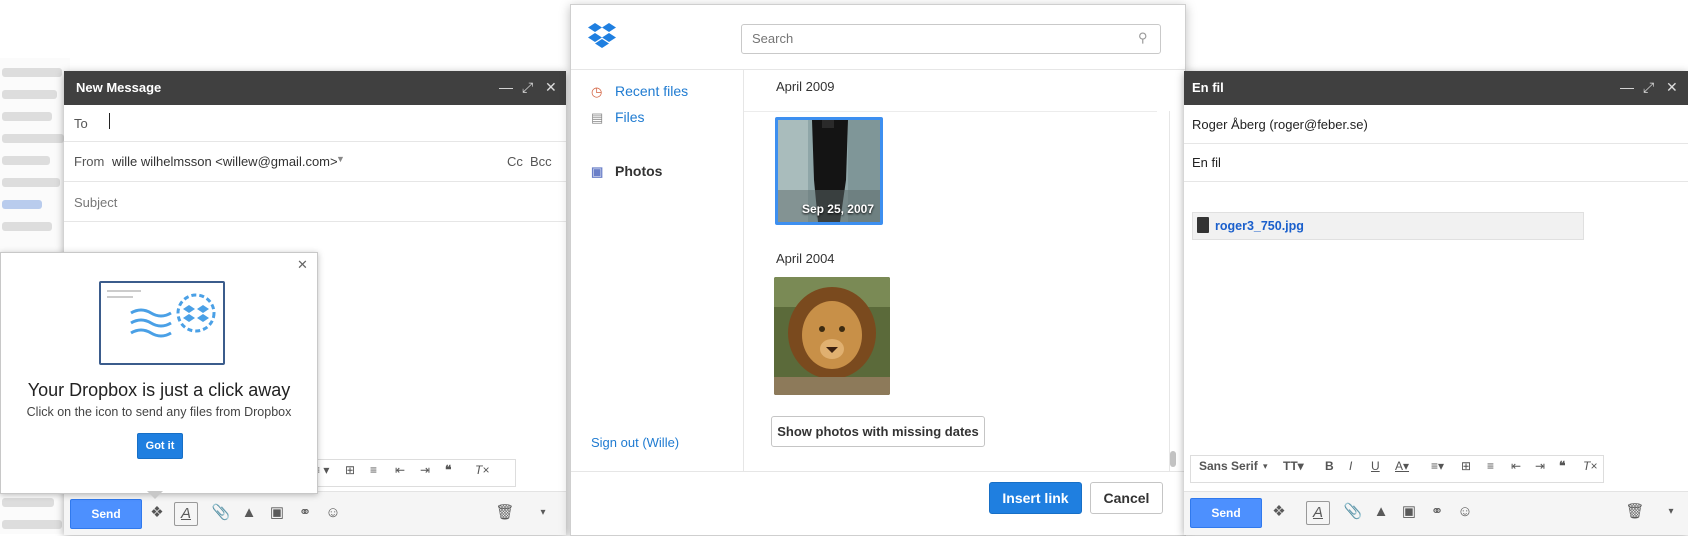 This screenshot has height=536, width=1688. I want to click on compose-title-right: En fil, so click(1208, 87).